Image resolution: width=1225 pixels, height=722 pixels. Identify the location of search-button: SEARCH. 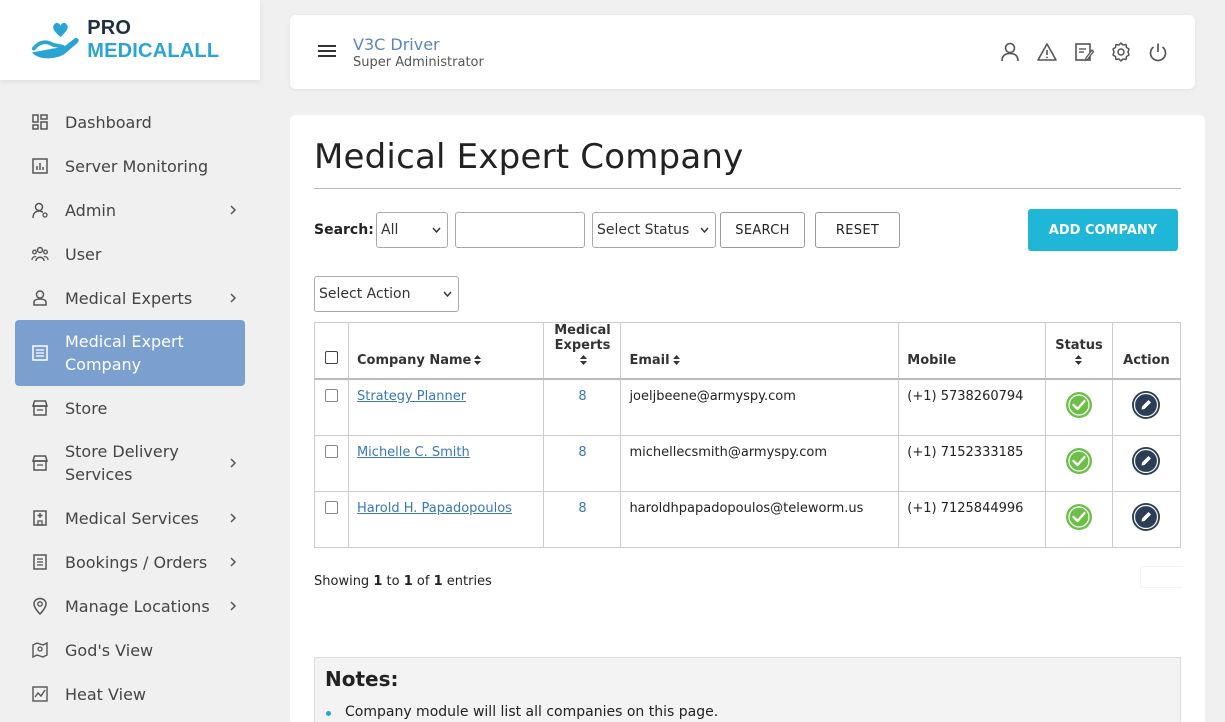
(762, 230).